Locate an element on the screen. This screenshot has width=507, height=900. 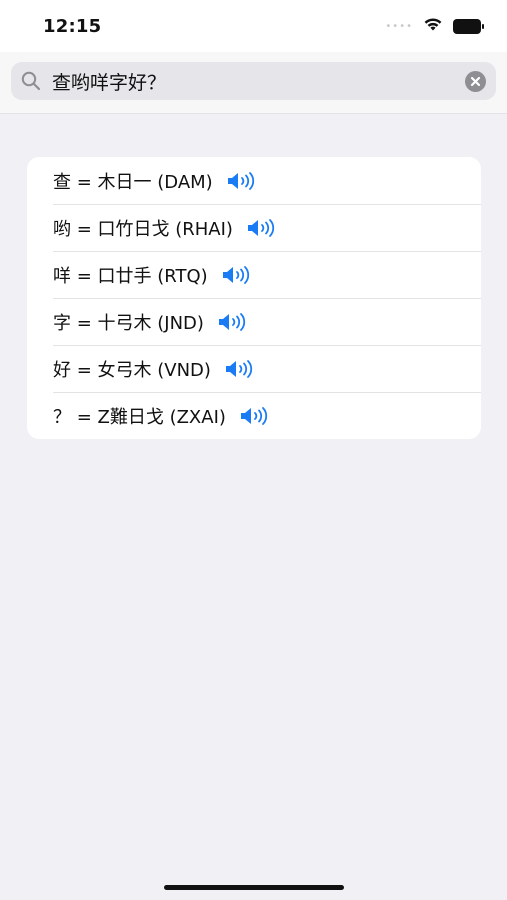
search-input is located at coordinates (252, 81).